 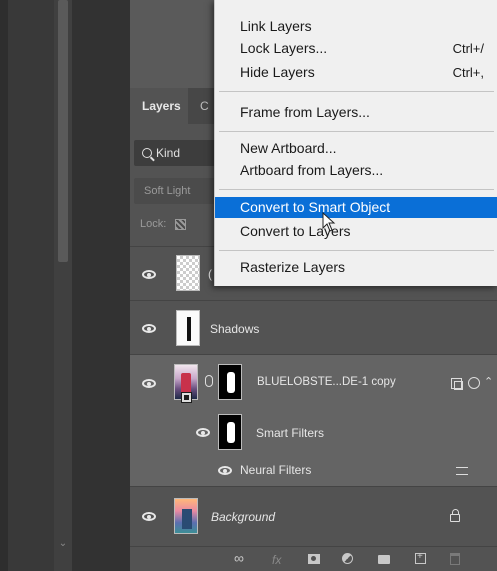 I want to click on menu-item-shortcut: Ctrl+,, so click(x=468, y=72).